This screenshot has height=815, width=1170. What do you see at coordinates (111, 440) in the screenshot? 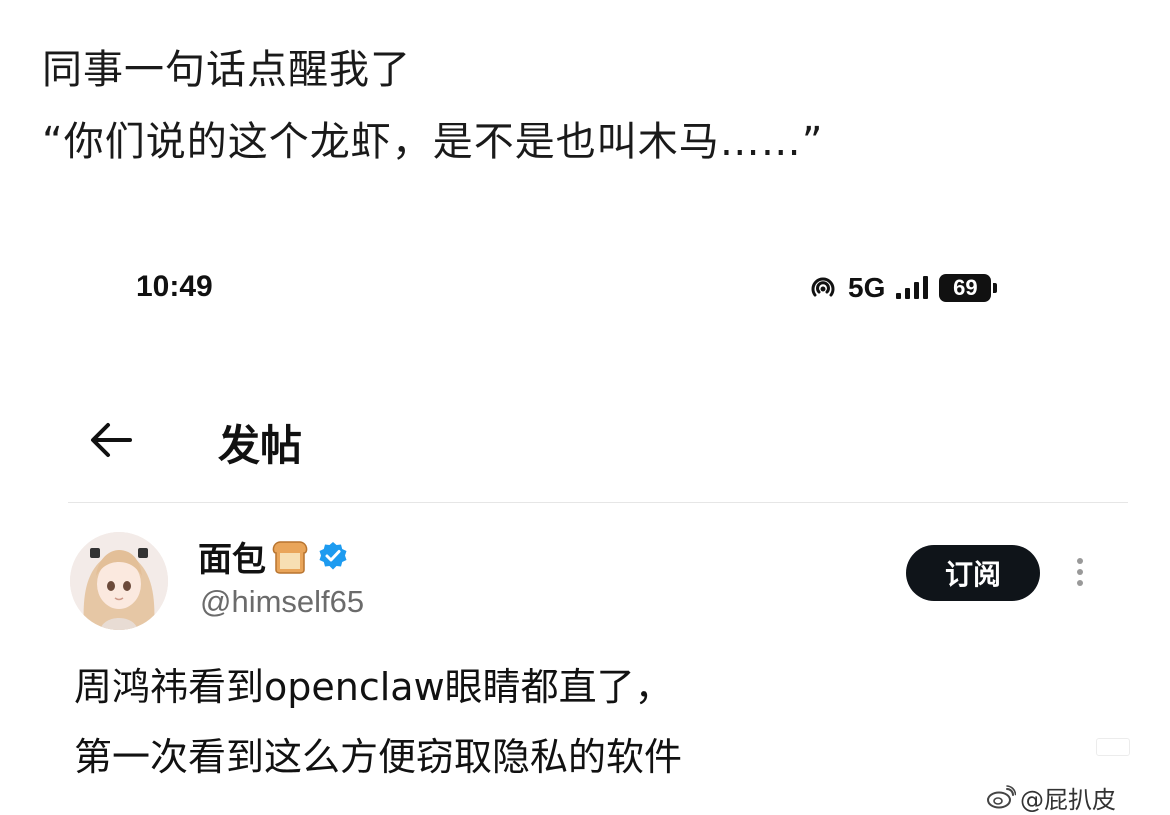
I see `back-arrow-icon` at bounding box center [111, 440].